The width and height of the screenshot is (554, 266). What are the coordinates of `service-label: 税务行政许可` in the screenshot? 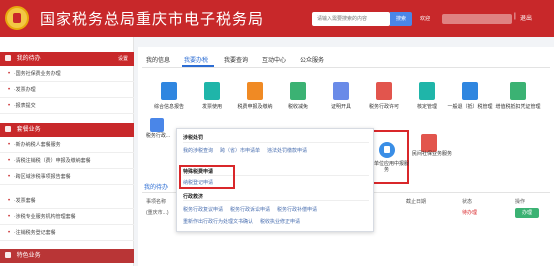 It's located at (383, 107).